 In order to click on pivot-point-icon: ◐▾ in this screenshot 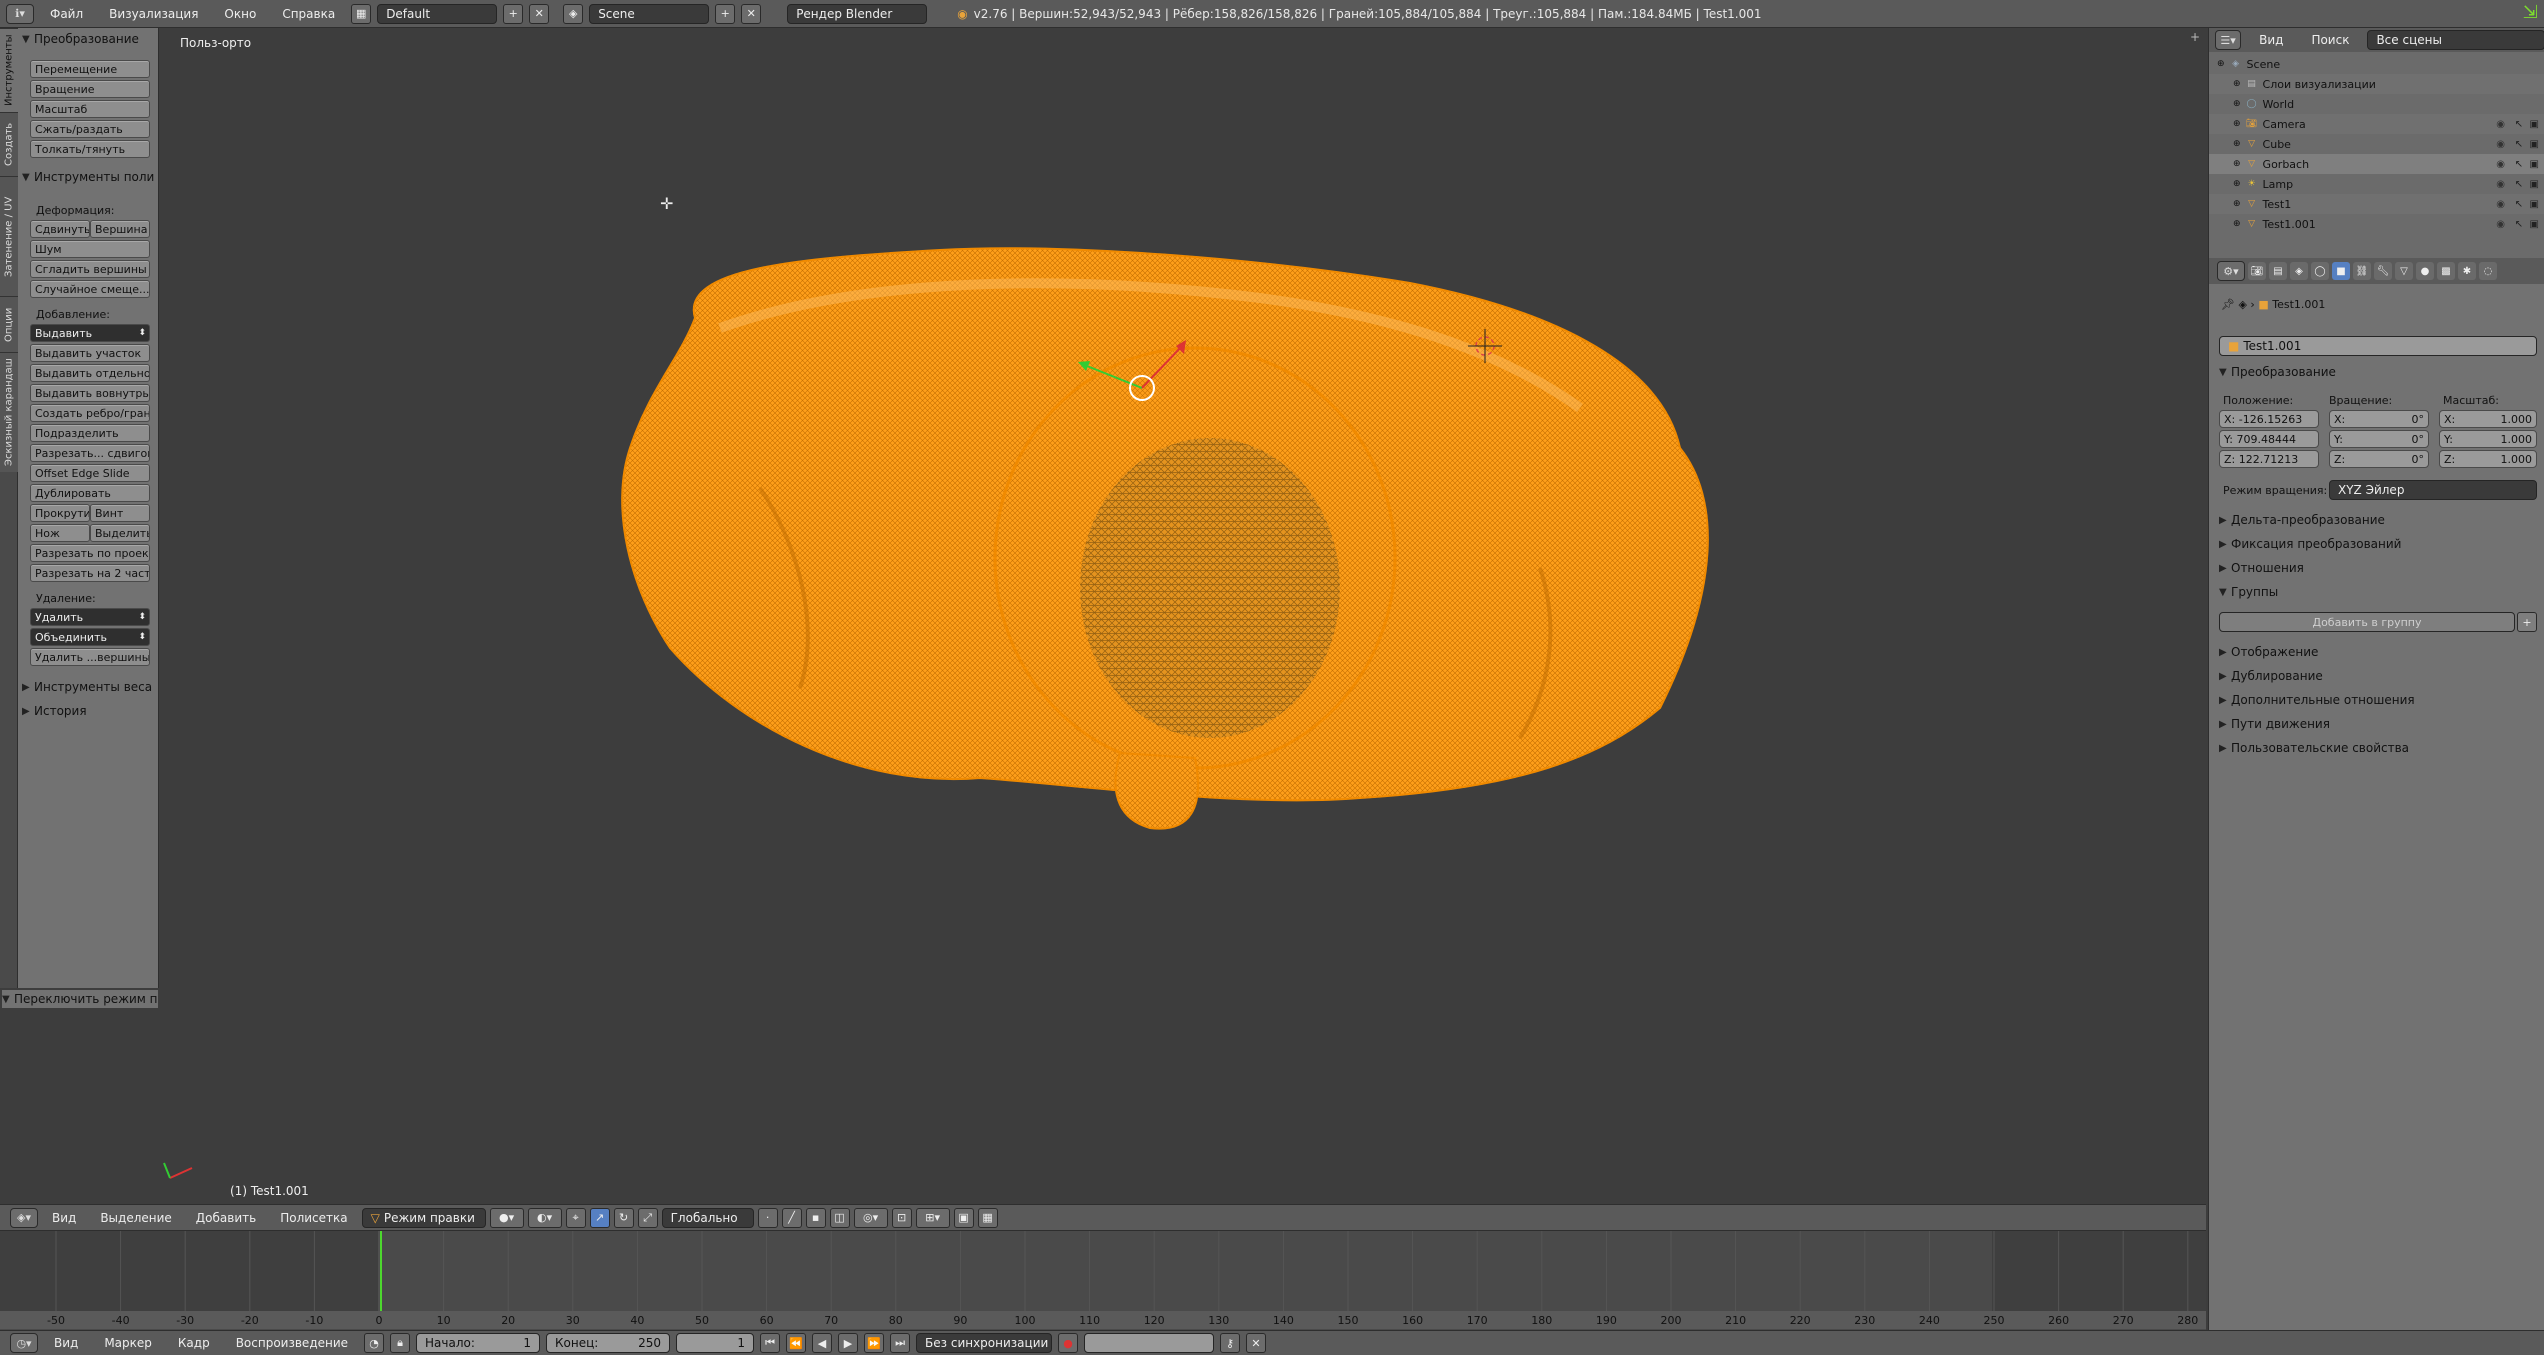, I will do `click(544, 1217)`.